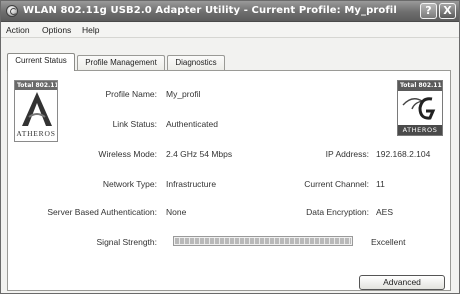 Image resolution: width=460 pixels, height=294 pixels. Describe the element at coordinates (18, 30) in the screenshot. I see `menu-action: Action` at that location.